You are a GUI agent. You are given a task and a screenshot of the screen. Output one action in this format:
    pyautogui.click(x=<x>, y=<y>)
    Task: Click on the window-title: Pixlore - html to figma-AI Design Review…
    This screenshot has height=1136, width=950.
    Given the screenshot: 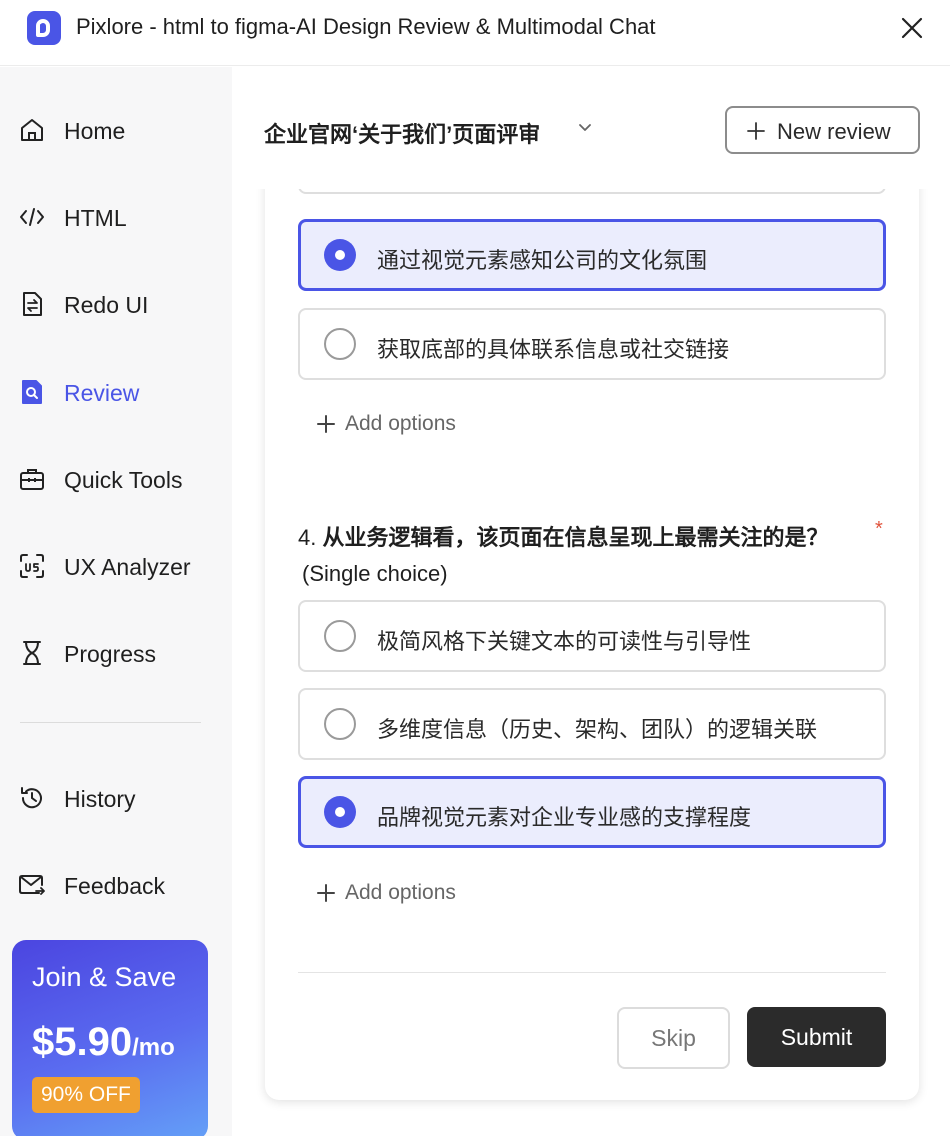 What is the action you would take?
    pyautogui.click(x=366, y=26)
    